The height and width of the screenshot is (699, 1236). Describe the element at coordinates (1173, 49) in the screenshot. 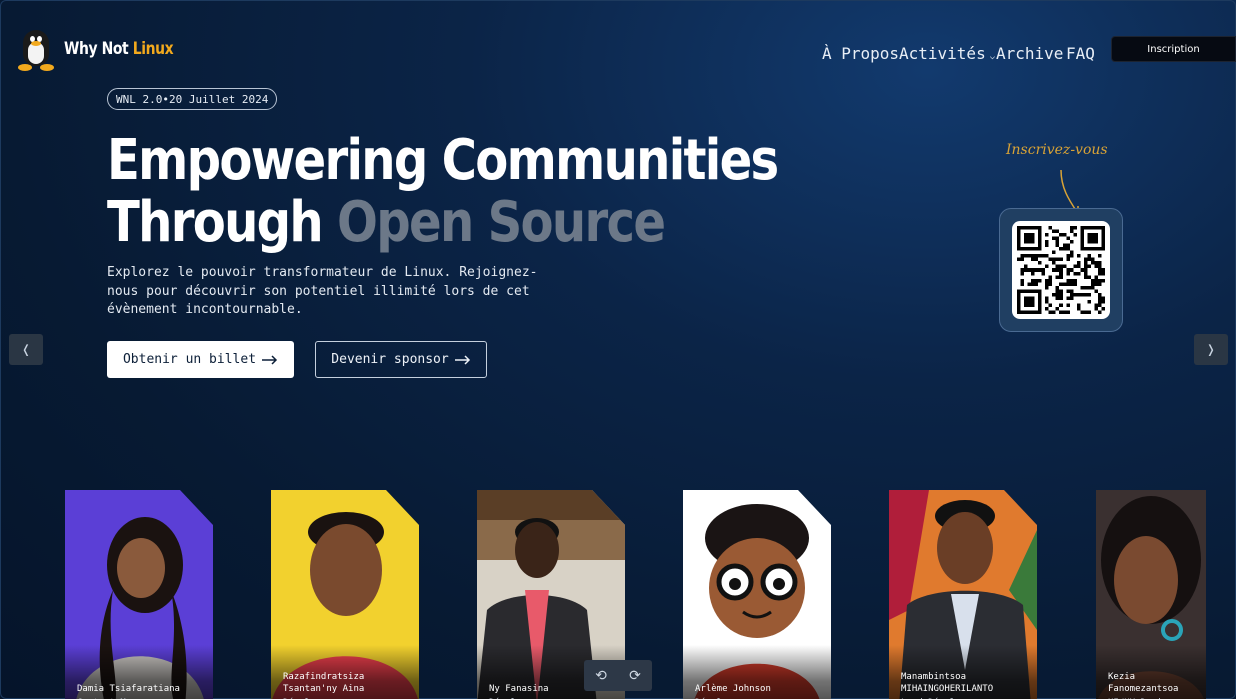

I see `inscription-button: Inscription` at that location.